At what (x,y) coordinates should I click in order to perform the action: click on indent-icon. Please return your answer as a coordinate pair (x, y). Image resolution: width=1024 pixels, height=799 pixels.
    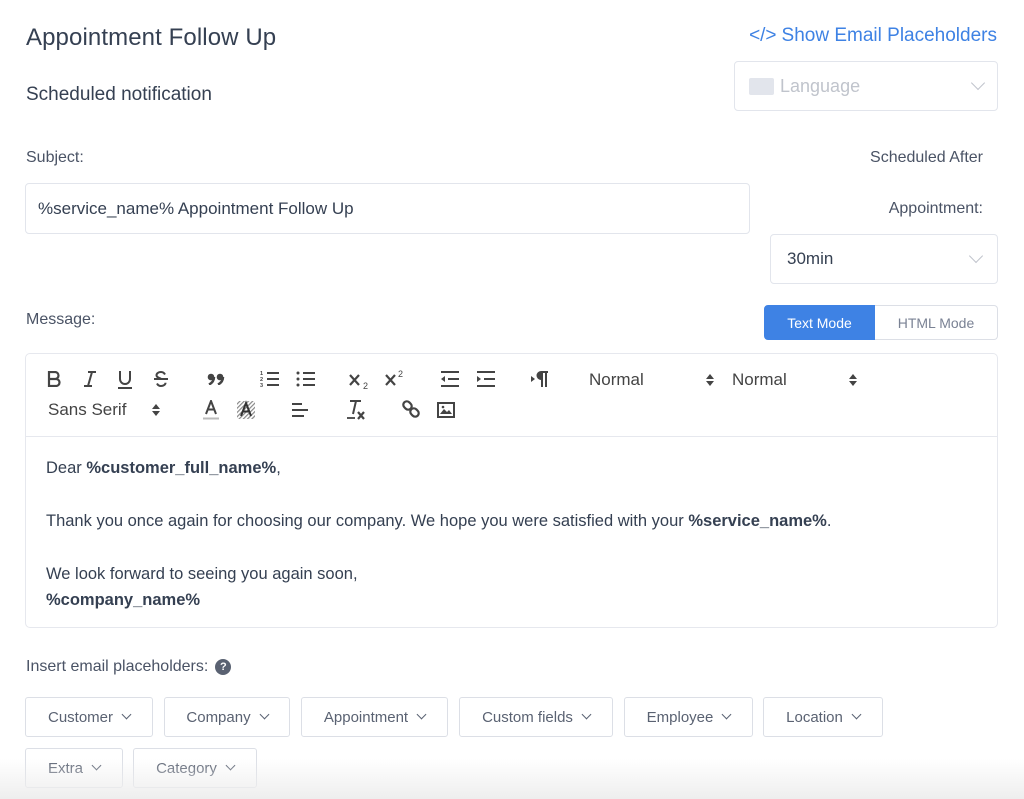
    Looking at the image, I should click on (486, 379).